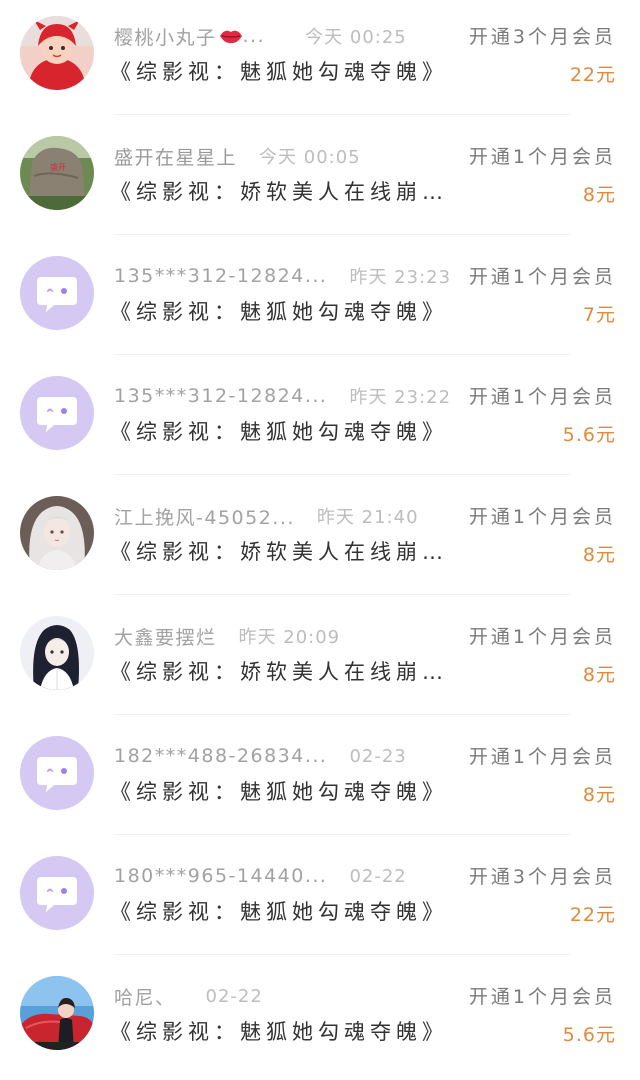 This screenshot has height=1080, width=640. Describe the element at coordinates (176, 157) in the screenshot. I see `user-name: 盛开在星星上` at that location.